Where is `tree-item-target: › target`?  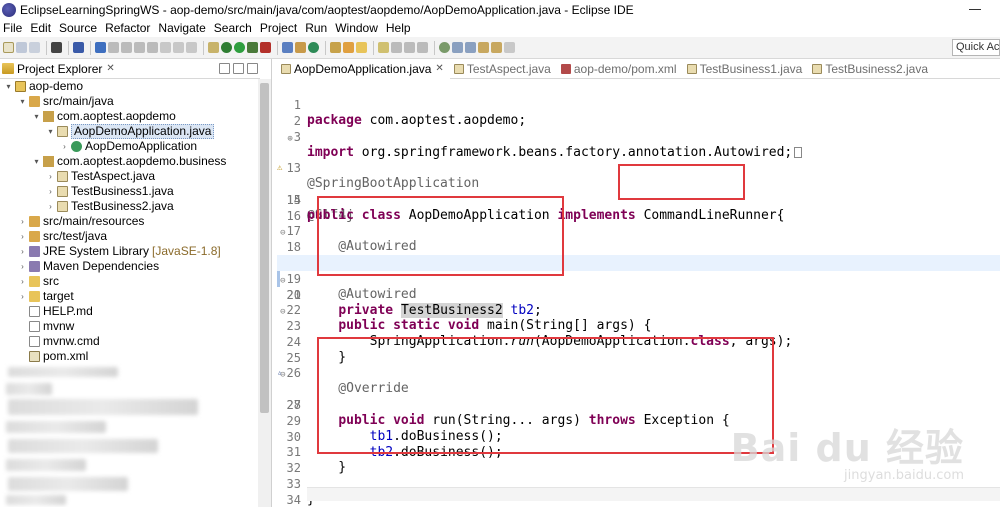 tree-item-target: › target is located at coordinates (129, 296).